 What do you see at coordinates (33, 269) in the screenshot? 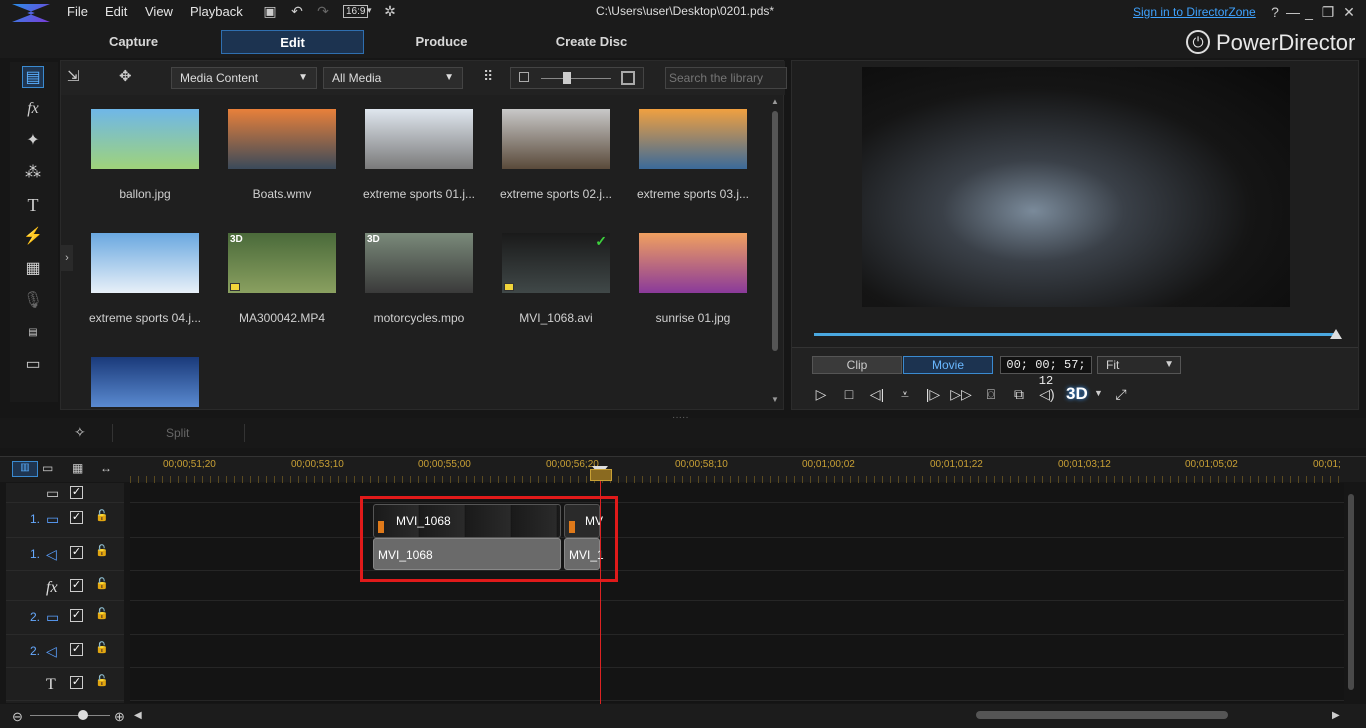
I see `audio-mixing-room-icon: ▦` at bounding box center [33, 269].